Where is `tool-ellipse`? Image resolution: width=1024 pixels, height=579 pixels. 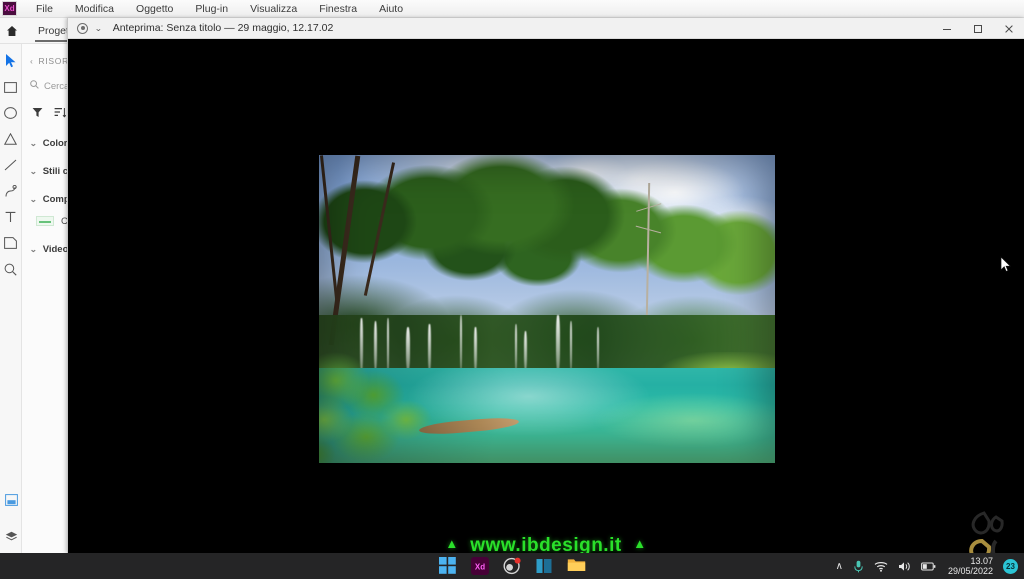
tool-ellipse is located at coordinates (11, 113).